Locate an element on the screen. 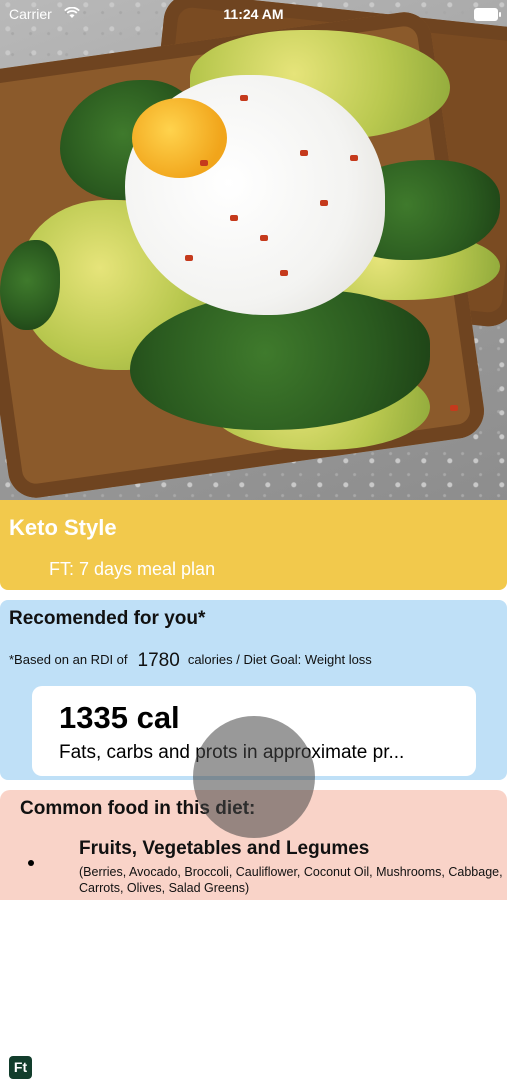 This screenshot has width=507, height=1079. recommended-title: Recomended for you* is located at coordinates (107, 618).